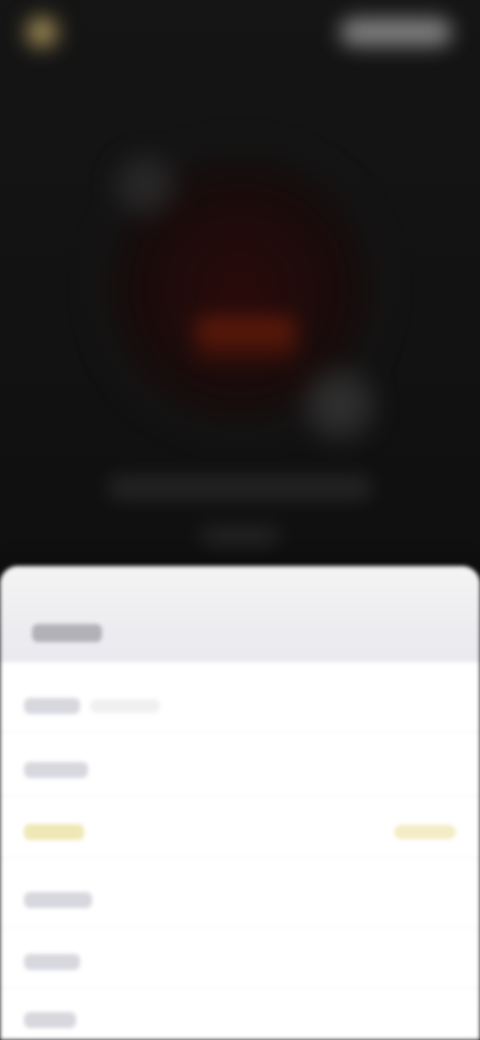  Describe the element at coordinates (145, 185) in the screenshot. I see `hero-highlight-left` at that location.